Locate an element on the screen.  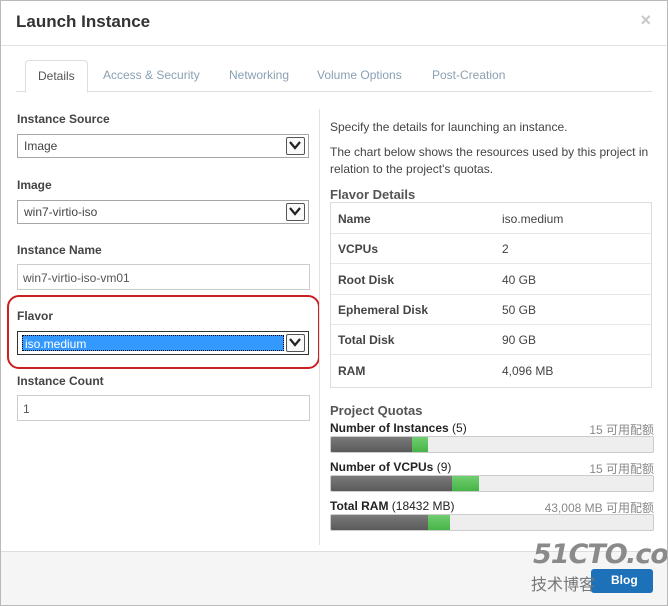
tab-details: Details is located at coordinates (56, 76).